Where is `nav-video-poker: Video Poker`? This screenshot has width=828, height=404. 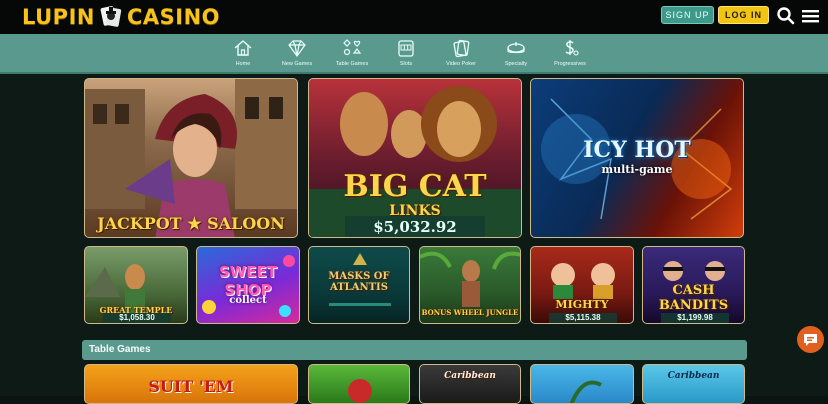 nav-video-poker: Video Poker is located at coordinates (461, 55).